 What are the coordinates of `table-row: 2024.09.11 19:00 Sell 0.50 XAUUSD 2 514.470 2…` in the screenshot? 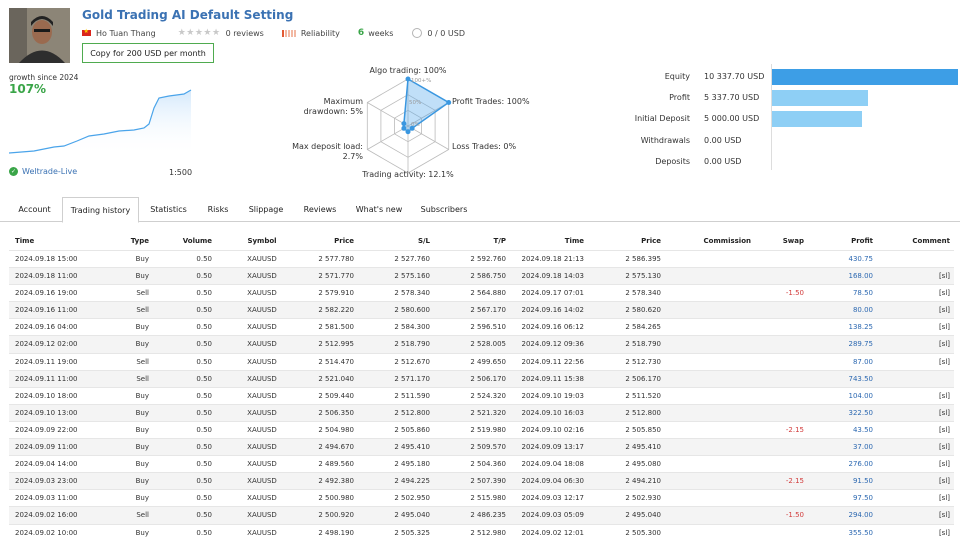 It's located at (481, 361).